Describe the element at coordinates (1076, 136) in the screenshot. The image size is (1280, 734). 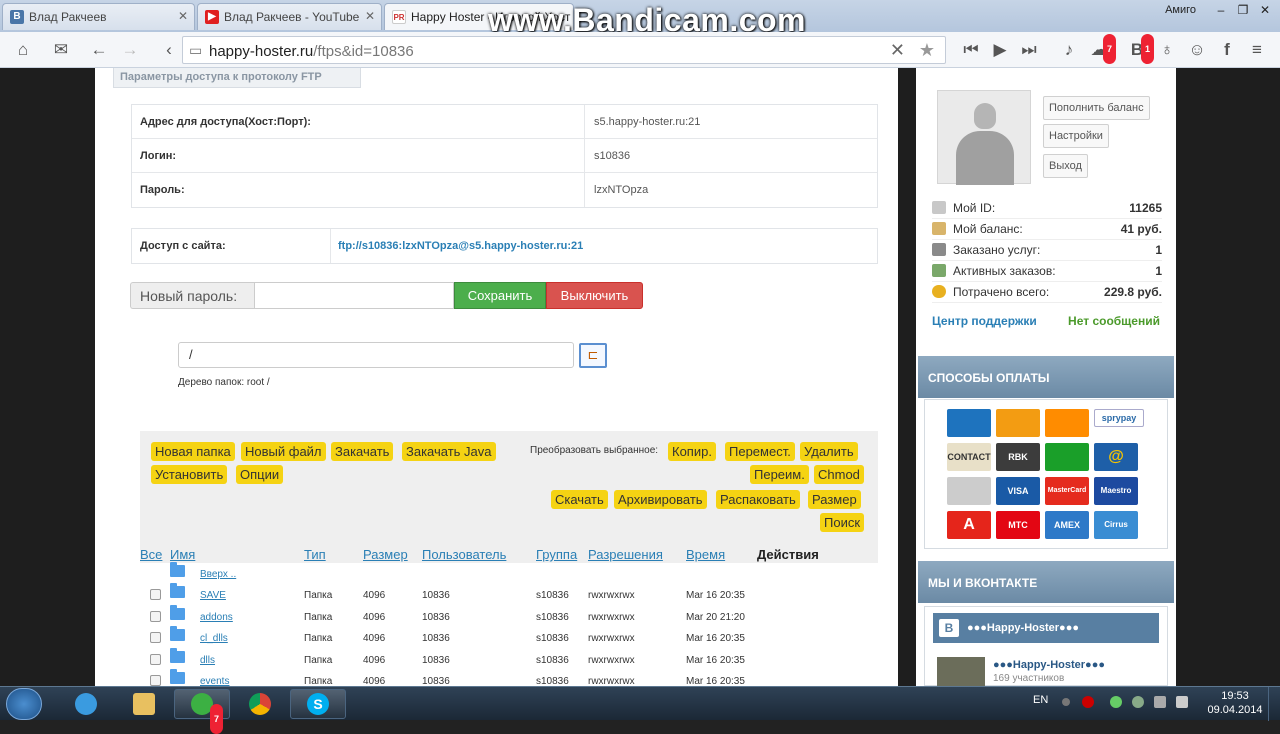
I see `settings-button: Настройки` at that location.